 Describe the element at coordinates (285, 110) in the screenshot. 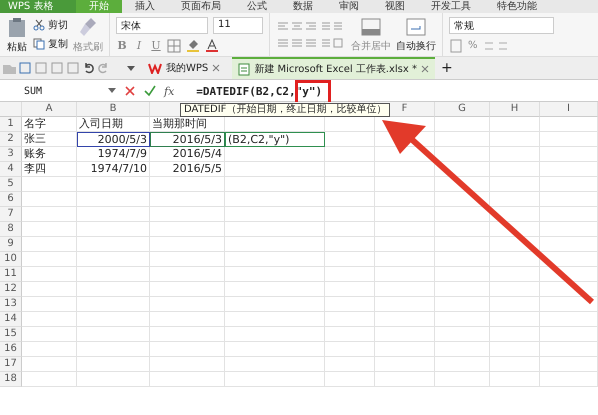

I see `function-tooltip: DATEDIF（开始日期，终止日期，比较单位）` at that location.